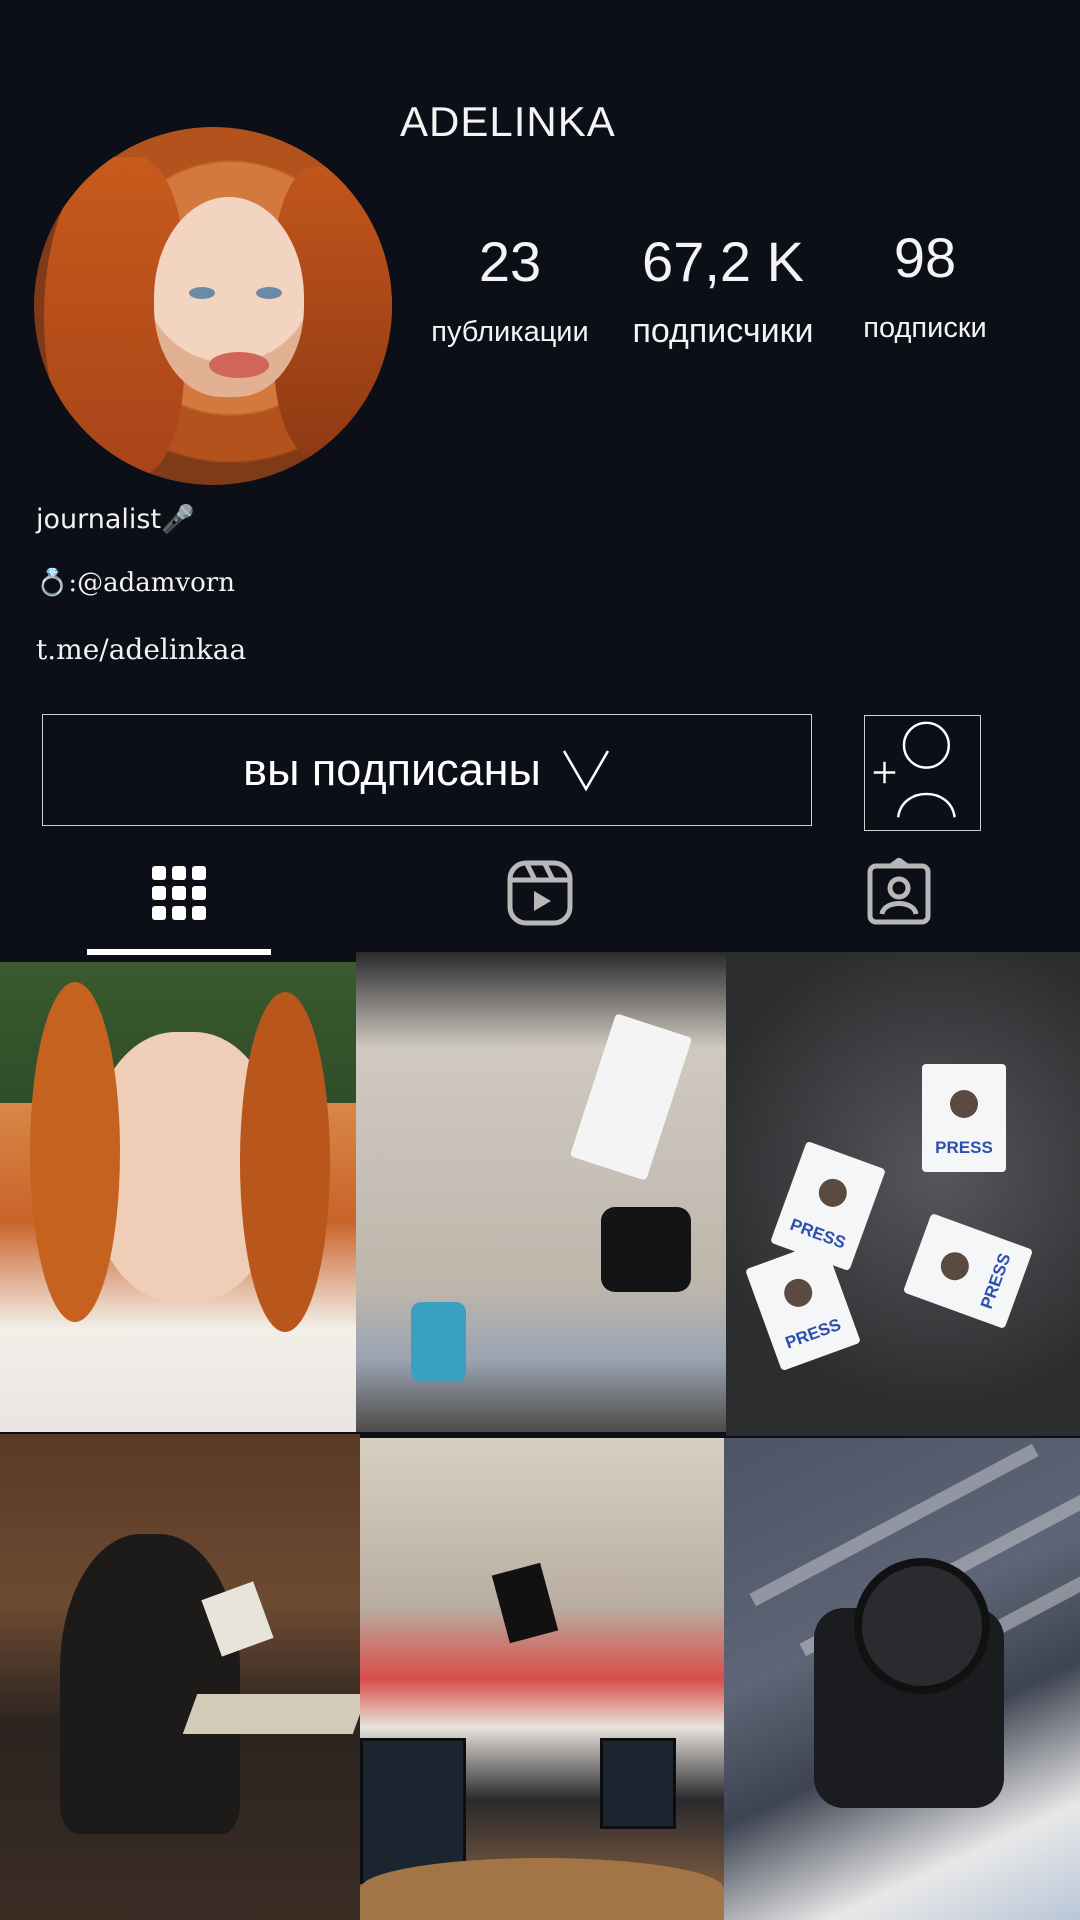 Image resolution: width=1080 pixels, height=1920 pixels. I want to click on post-blue-bag, so click(438, 1342).